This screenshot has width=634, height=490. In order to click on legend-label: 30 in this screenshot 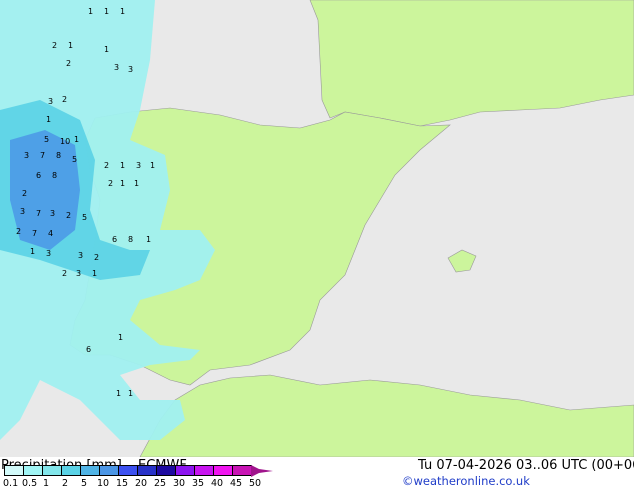, I will do `click(179, 483)`.